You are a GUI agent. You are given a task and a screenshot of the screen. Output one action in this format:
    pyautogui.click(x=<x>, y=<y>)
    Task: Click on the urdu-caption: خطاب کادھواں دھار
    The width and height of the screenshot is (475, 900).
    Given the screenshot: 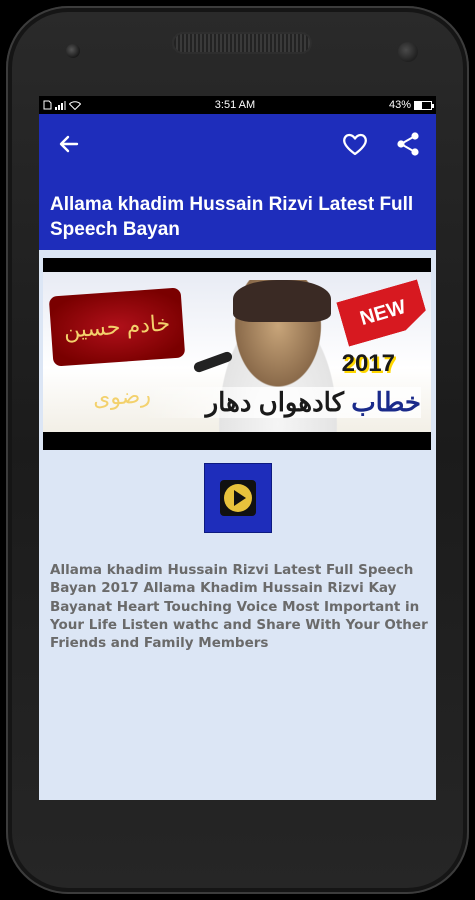 What is the action you would take?
    pyautogui.click(x=282, y=402)
    